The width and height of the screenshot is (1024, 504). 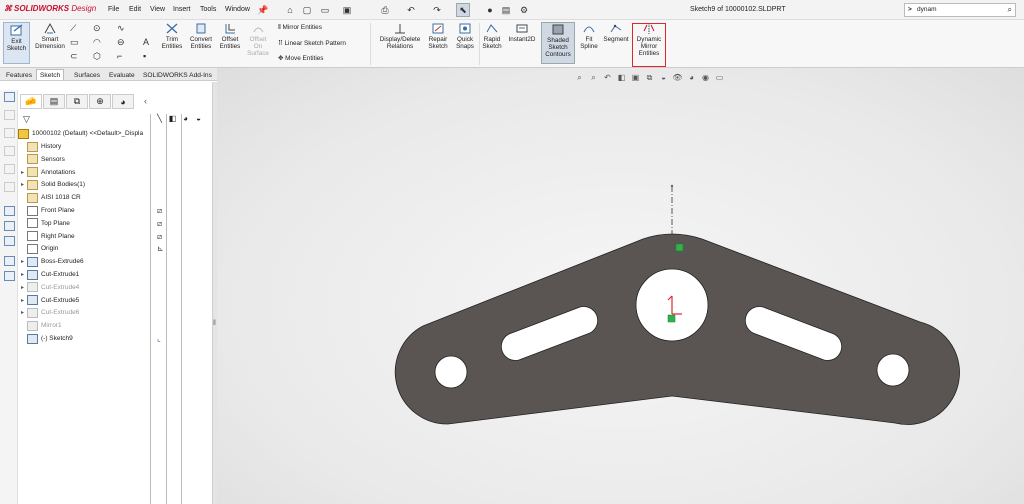 I want to click on point-tool-icon: ▪, so click(x=144, y=56).